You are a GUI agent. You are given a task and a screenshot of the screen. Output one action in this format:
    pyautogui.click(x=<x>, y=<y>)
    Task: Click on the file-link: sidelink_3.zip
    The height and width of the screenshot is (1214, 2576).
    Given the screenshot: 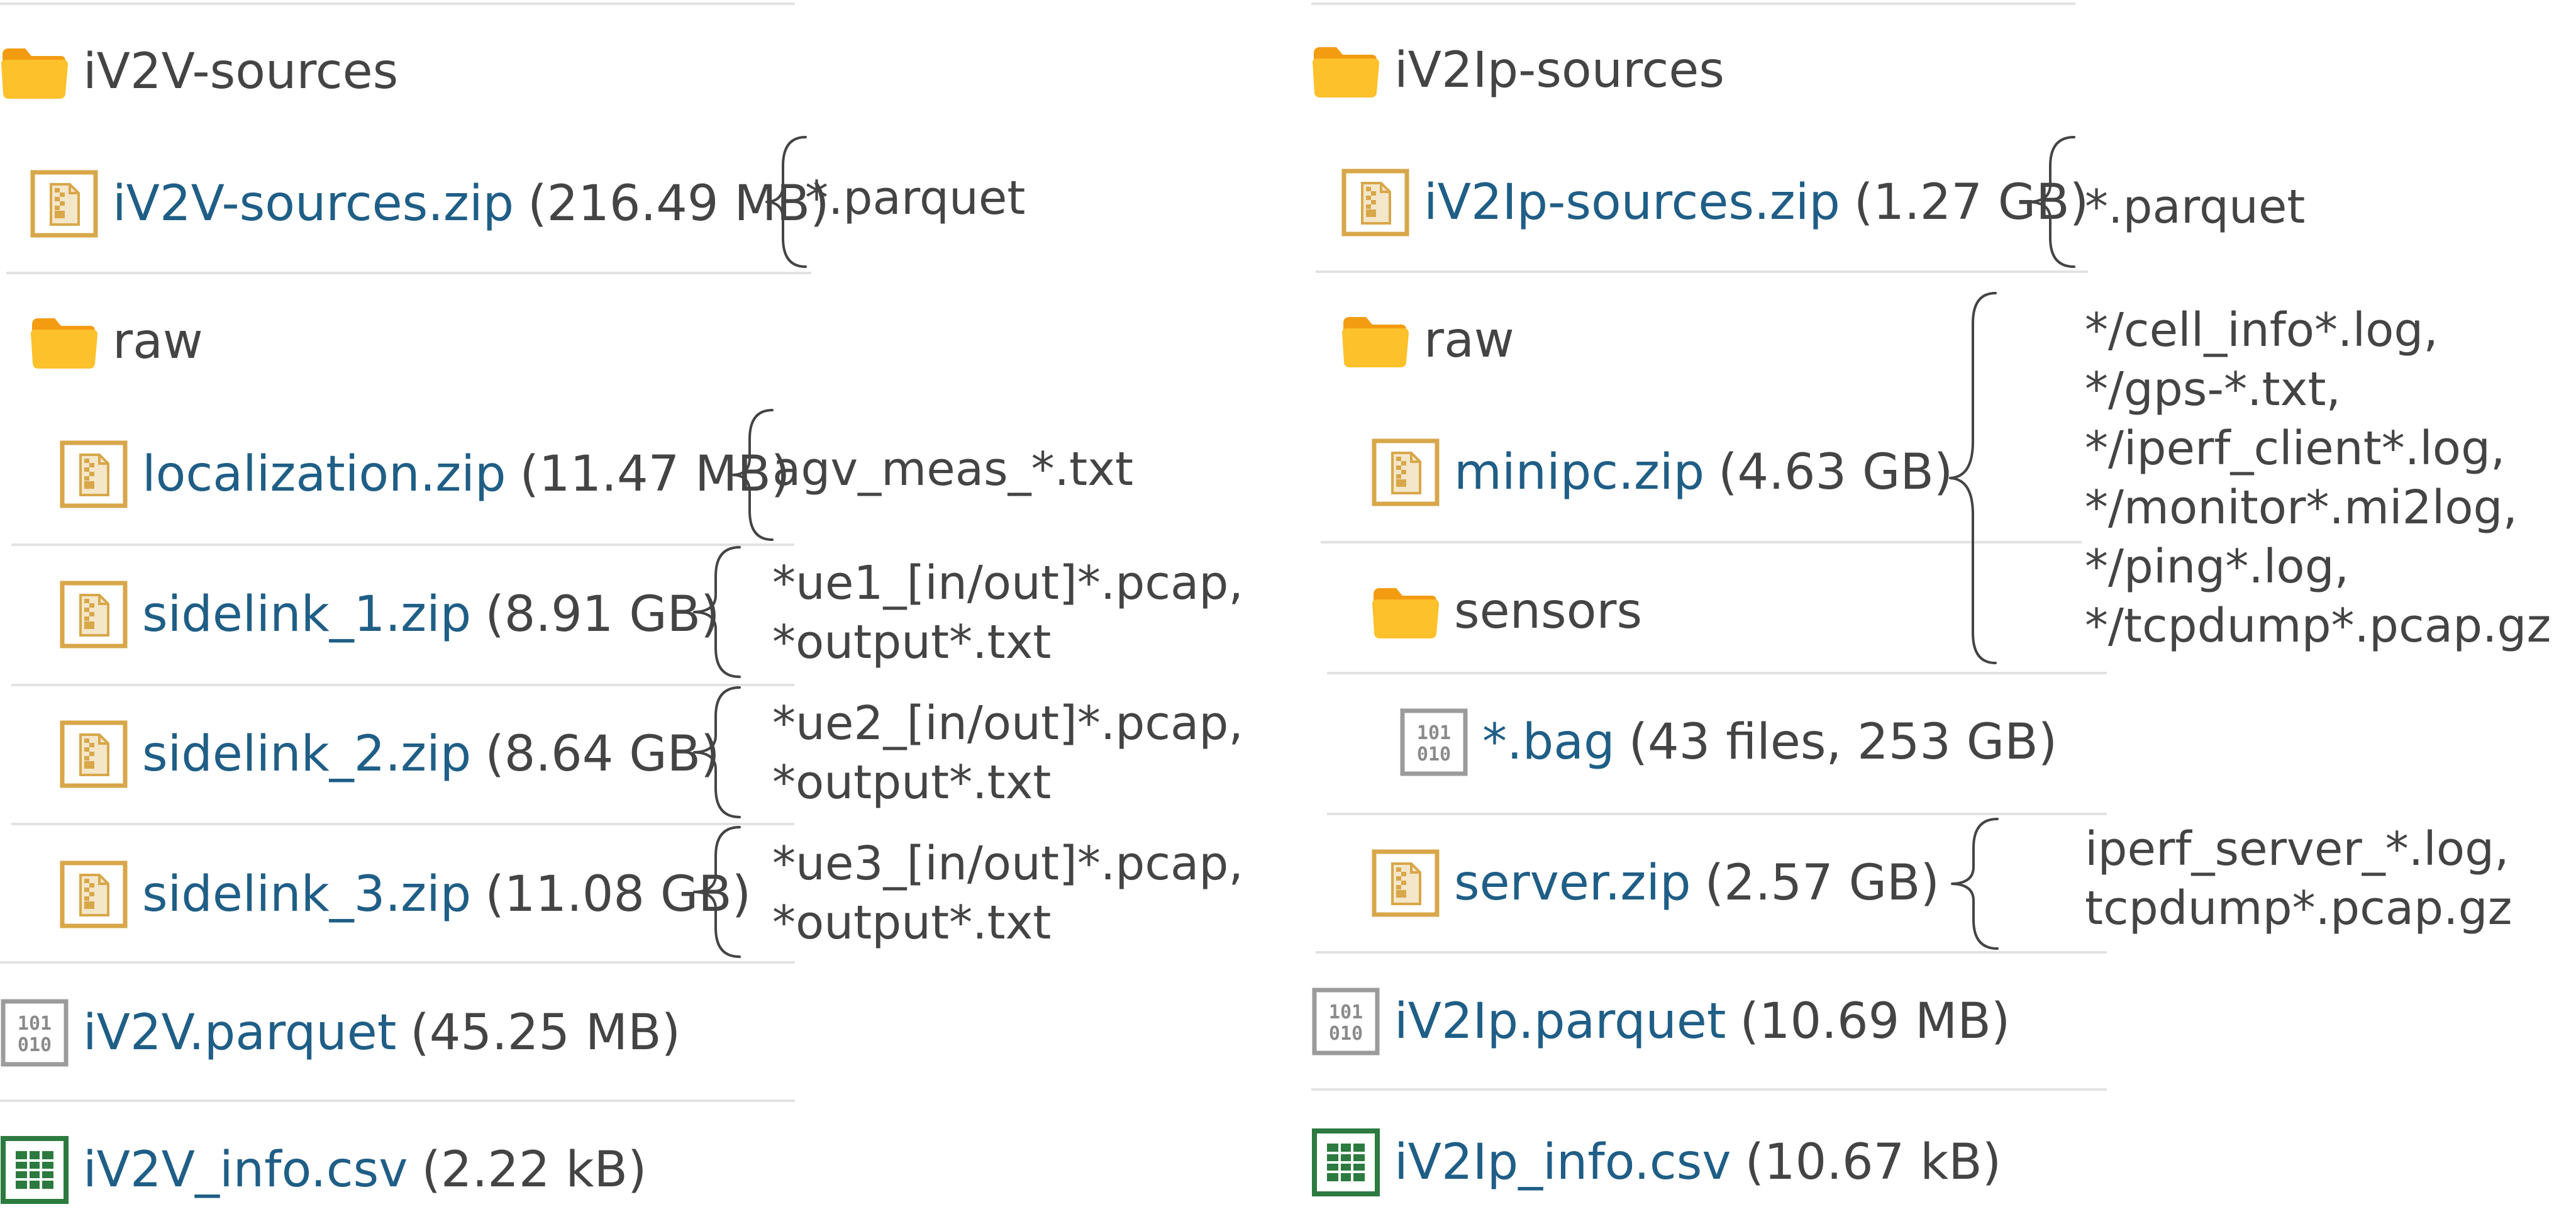 What is the action you would take?
    pyautogui.click(x=306, y=894)
    